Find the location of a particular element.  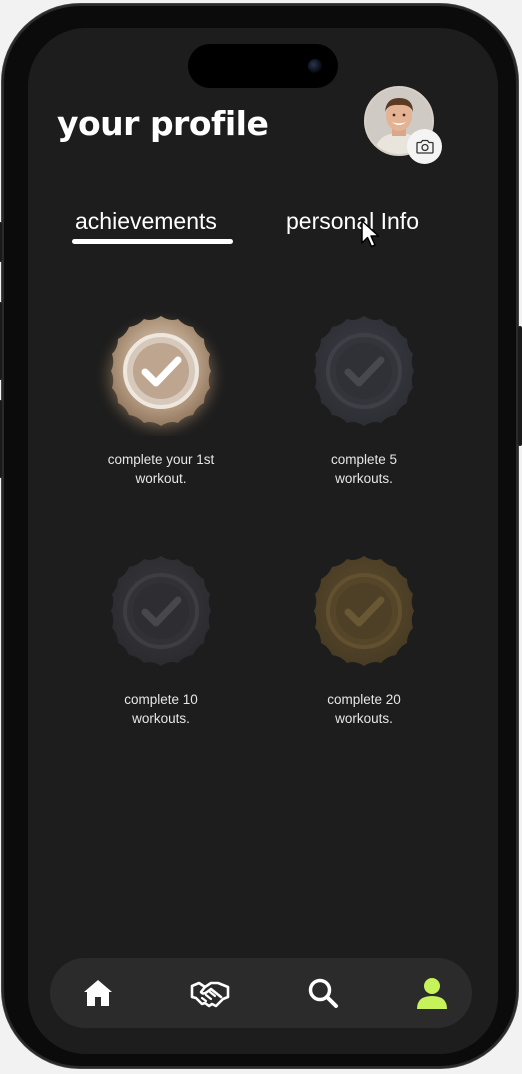

mouse-cursor-icon is located at coordinates (370, 234).